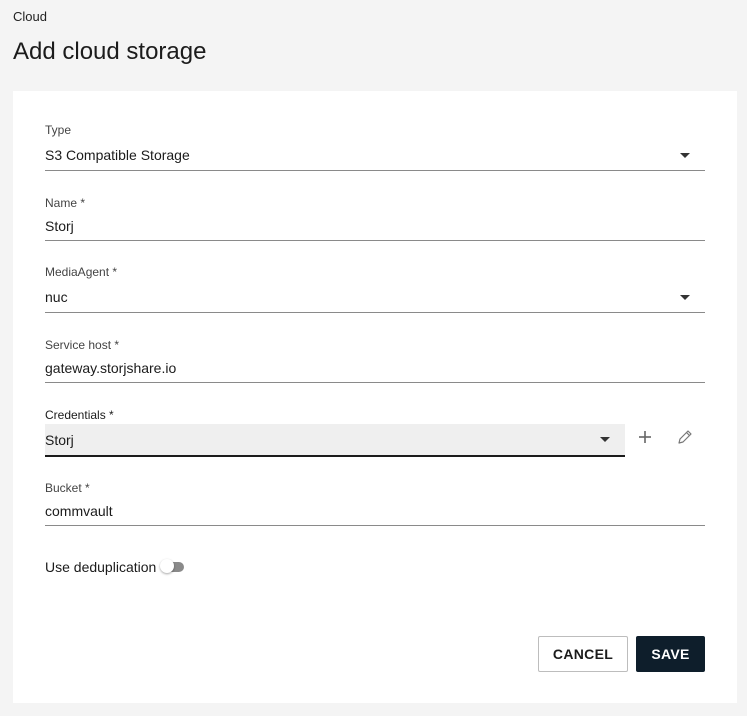 The image size is (747, 716). Describe the element at coordinates (110, 51) in the screenshot. I see `page-title: Add cloud storage` at that location.